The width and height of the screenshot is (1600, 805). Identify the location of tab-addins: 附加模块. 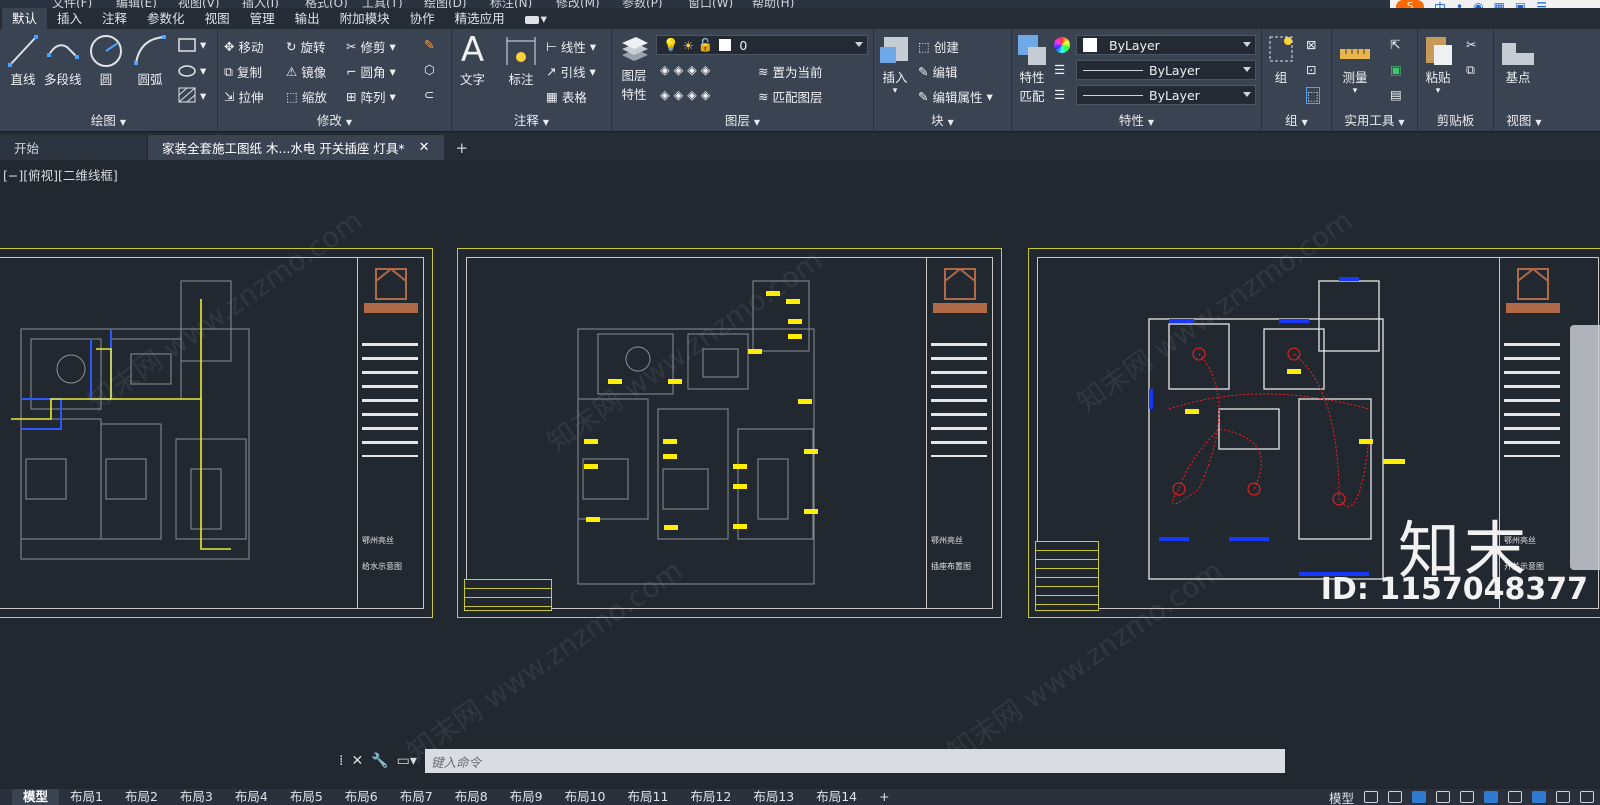
(365, 18).